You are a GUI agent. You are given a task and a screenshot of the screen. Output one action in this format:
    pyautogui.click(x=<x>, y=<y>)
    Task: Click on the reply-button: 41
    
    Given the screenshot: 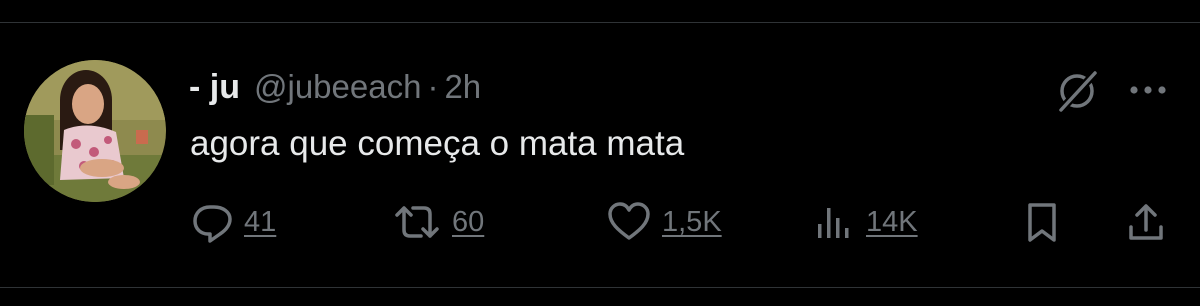 What is the action you would take?
    pyautogui.click(x=233, y=222)
    